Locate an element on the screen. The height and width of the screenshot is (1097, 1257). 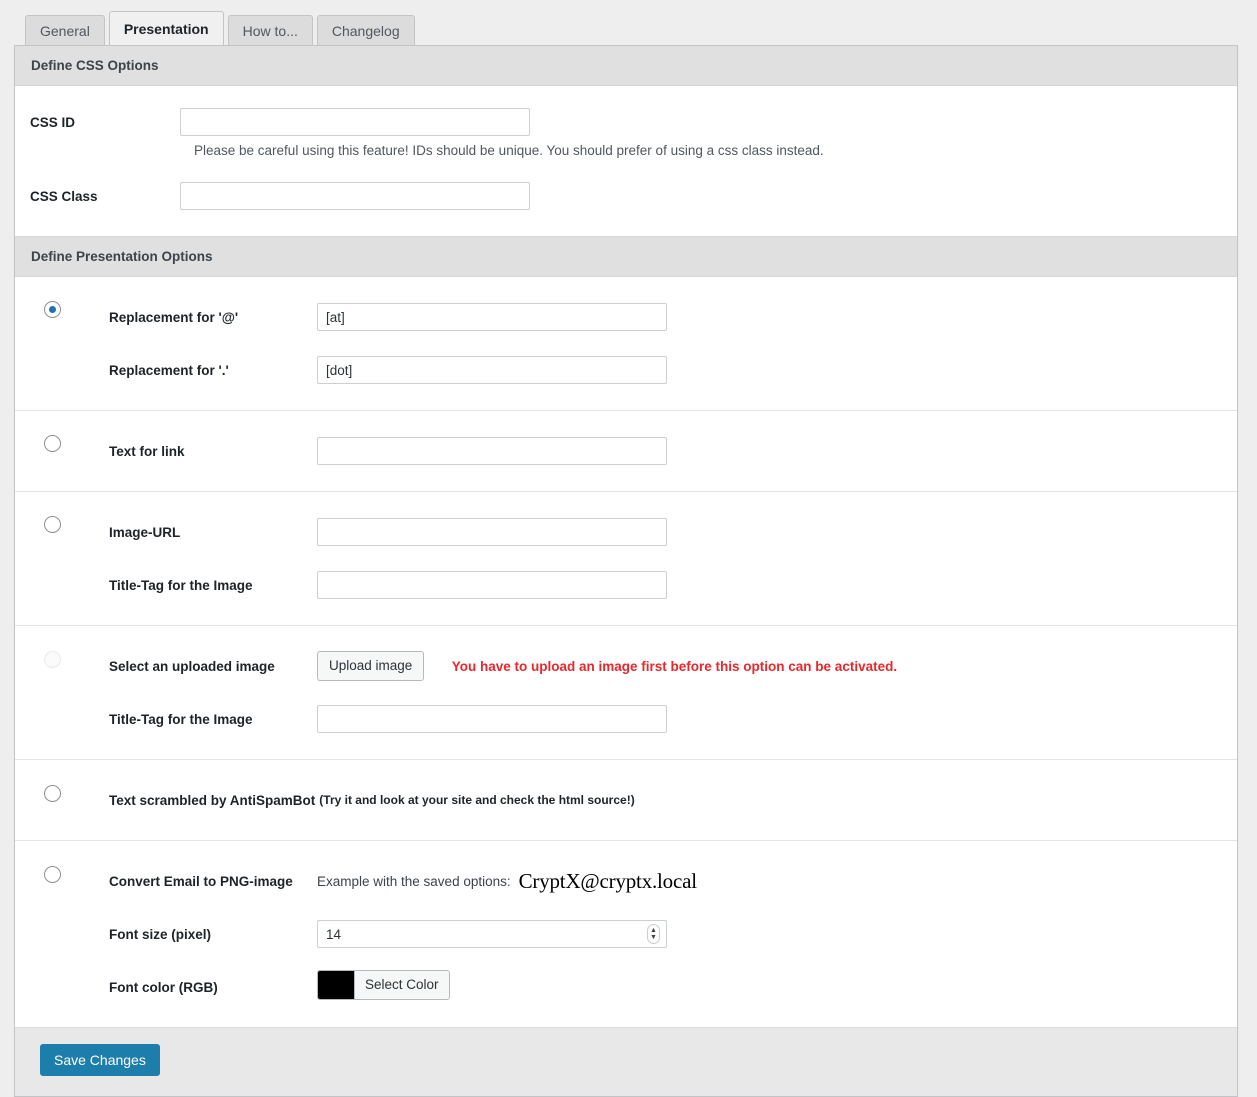
css-class-row: CSS Class is located at coordinates (626, 196).